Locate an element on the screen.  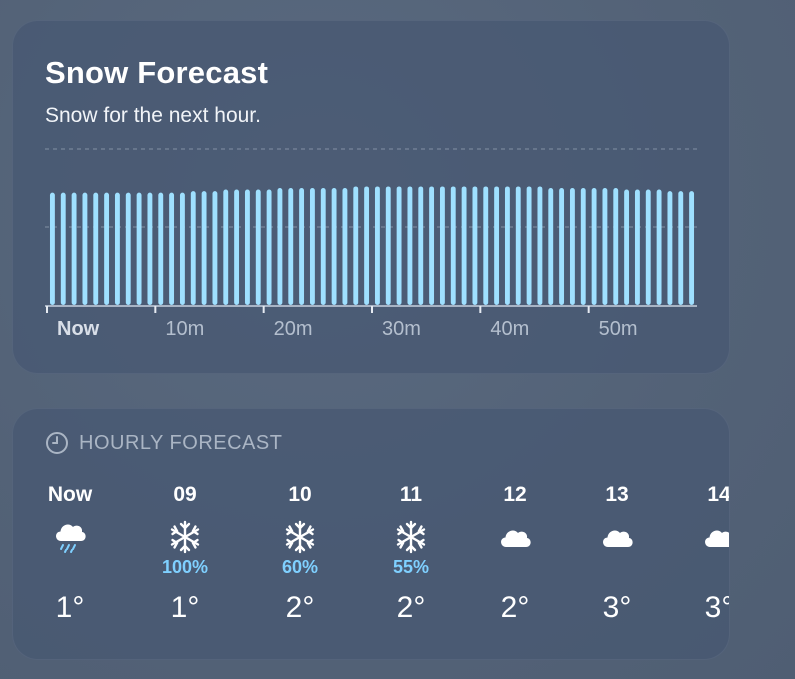
chart-x-tick-label: 10m is located at coordinates (184, 329).